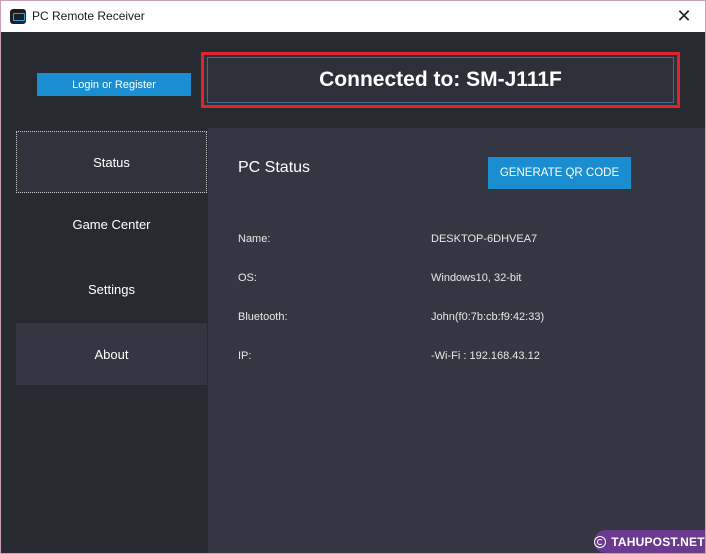  I want to click on generate-qr-code-button: GENERATE QR CODE, so click(559, 173).